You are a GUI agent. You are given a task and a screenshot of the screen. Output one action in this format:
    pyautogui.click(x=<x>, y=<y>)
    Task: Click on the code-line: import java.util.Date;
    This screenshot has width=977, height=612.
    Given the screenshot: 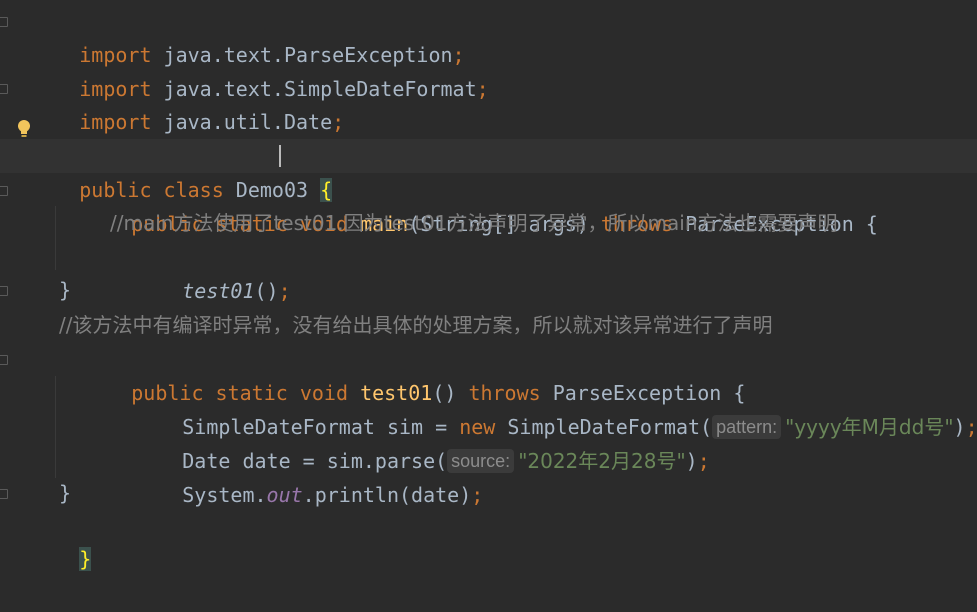 What is the action you would take?
    pyautogui.click(x=488, y=102)
    